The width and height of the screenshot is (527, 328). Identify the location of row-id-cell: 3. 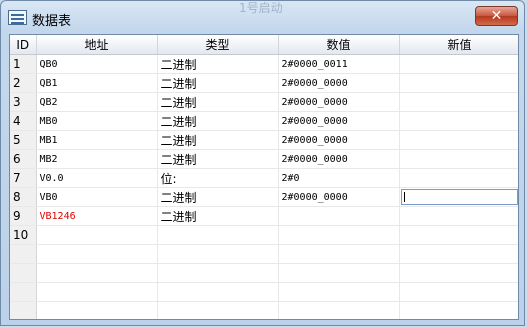
(23, 102).